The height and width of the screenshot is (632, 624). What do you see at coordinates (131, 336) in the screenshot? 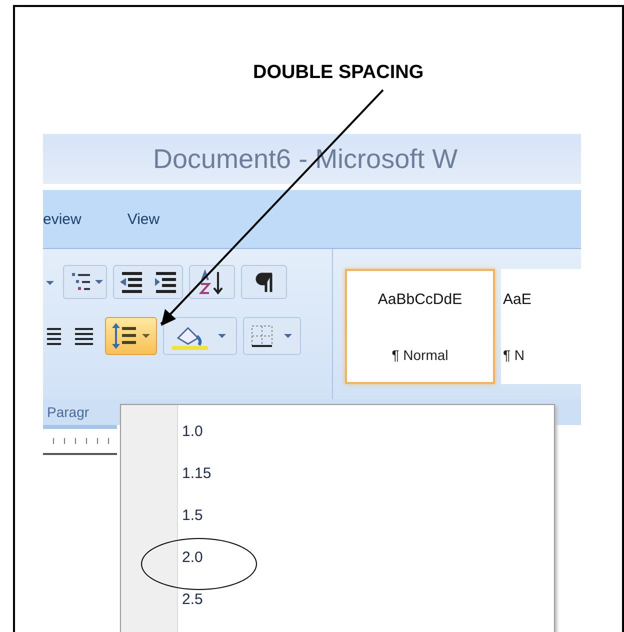
I see `line-spacing-button` at bounding box center [131, 336].